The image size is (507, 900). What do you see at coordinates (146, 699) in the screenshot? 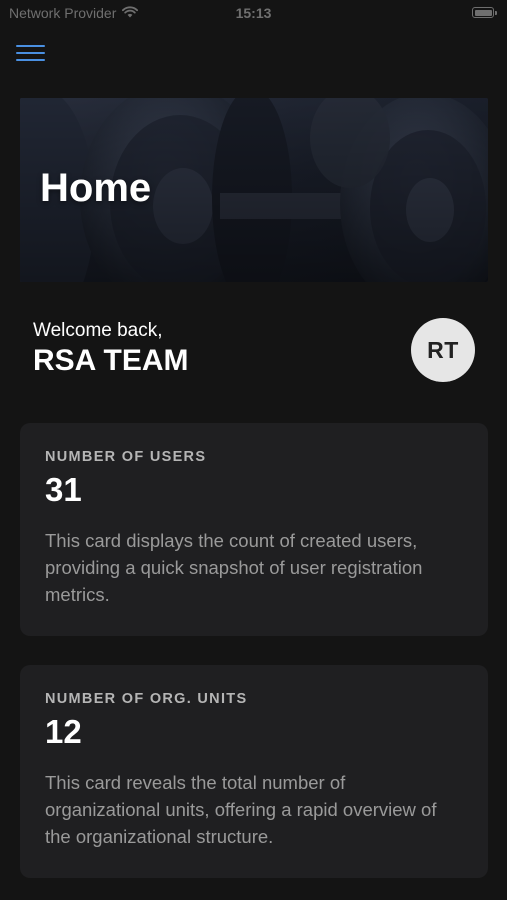
I see `card-label: NUMBER OF ORG. UNITS` at bounding box center [146, 699].